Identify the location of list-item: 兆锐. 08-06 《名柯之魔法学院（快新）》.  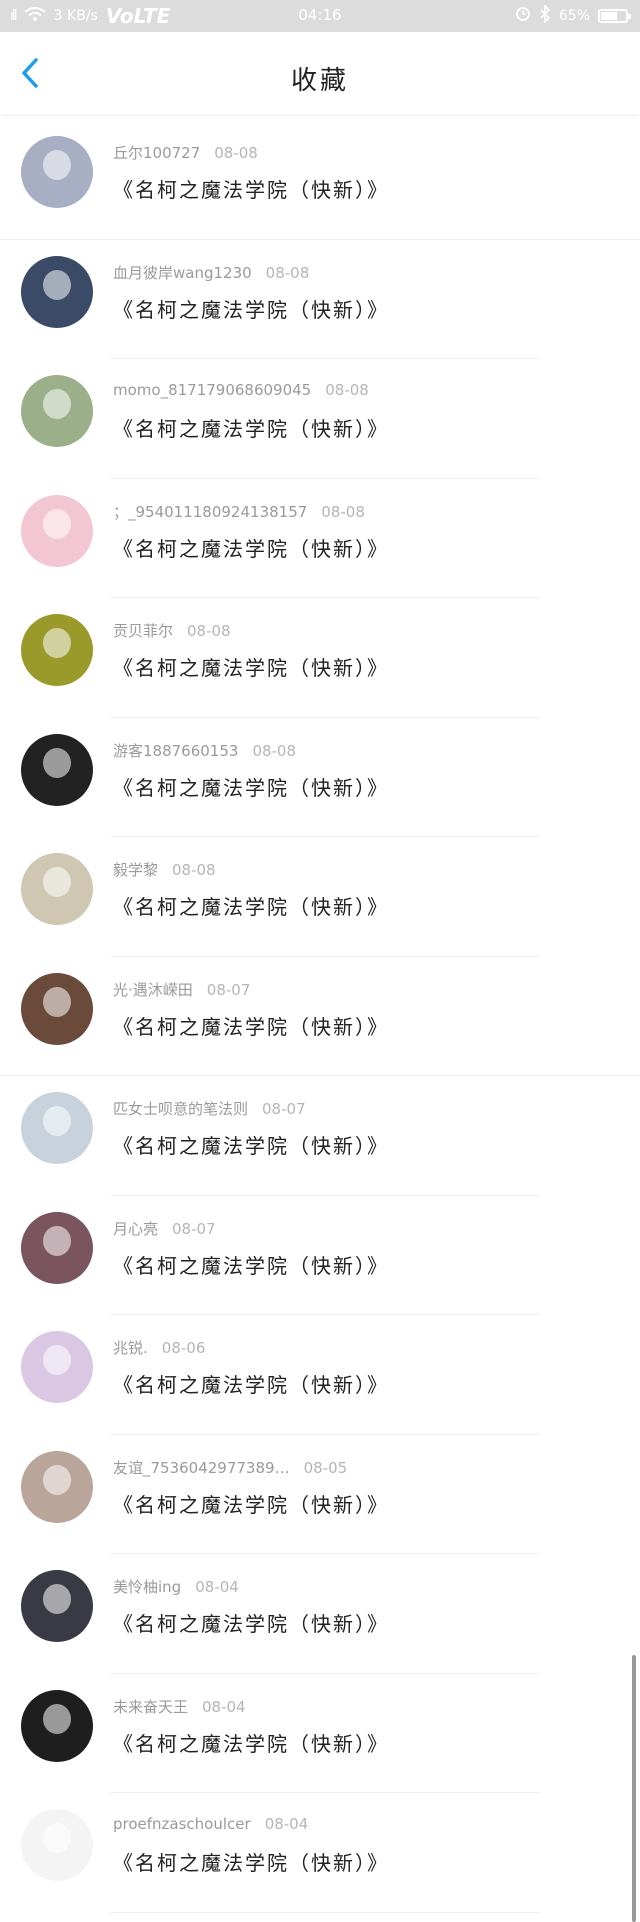
(320, 1375).